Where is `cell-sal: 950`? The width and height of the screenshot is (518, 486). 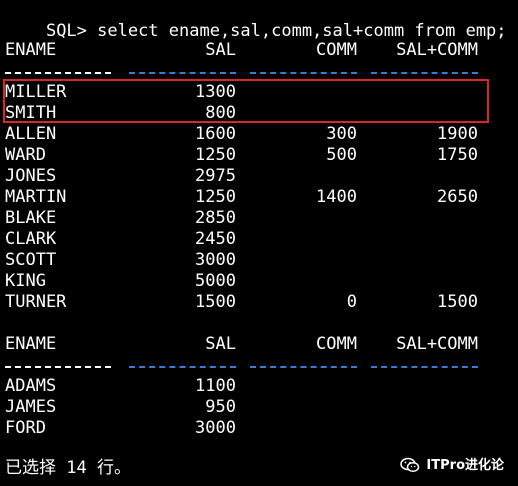
cell-sal: 950 is located at coordinates (220, 407).